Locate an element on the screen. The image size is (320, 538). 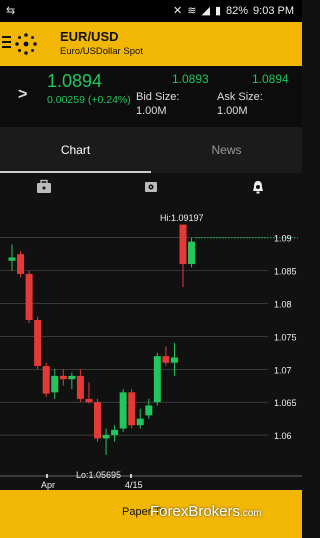
watermark: ForexBrokers.com is located at coordinates (206, 511).